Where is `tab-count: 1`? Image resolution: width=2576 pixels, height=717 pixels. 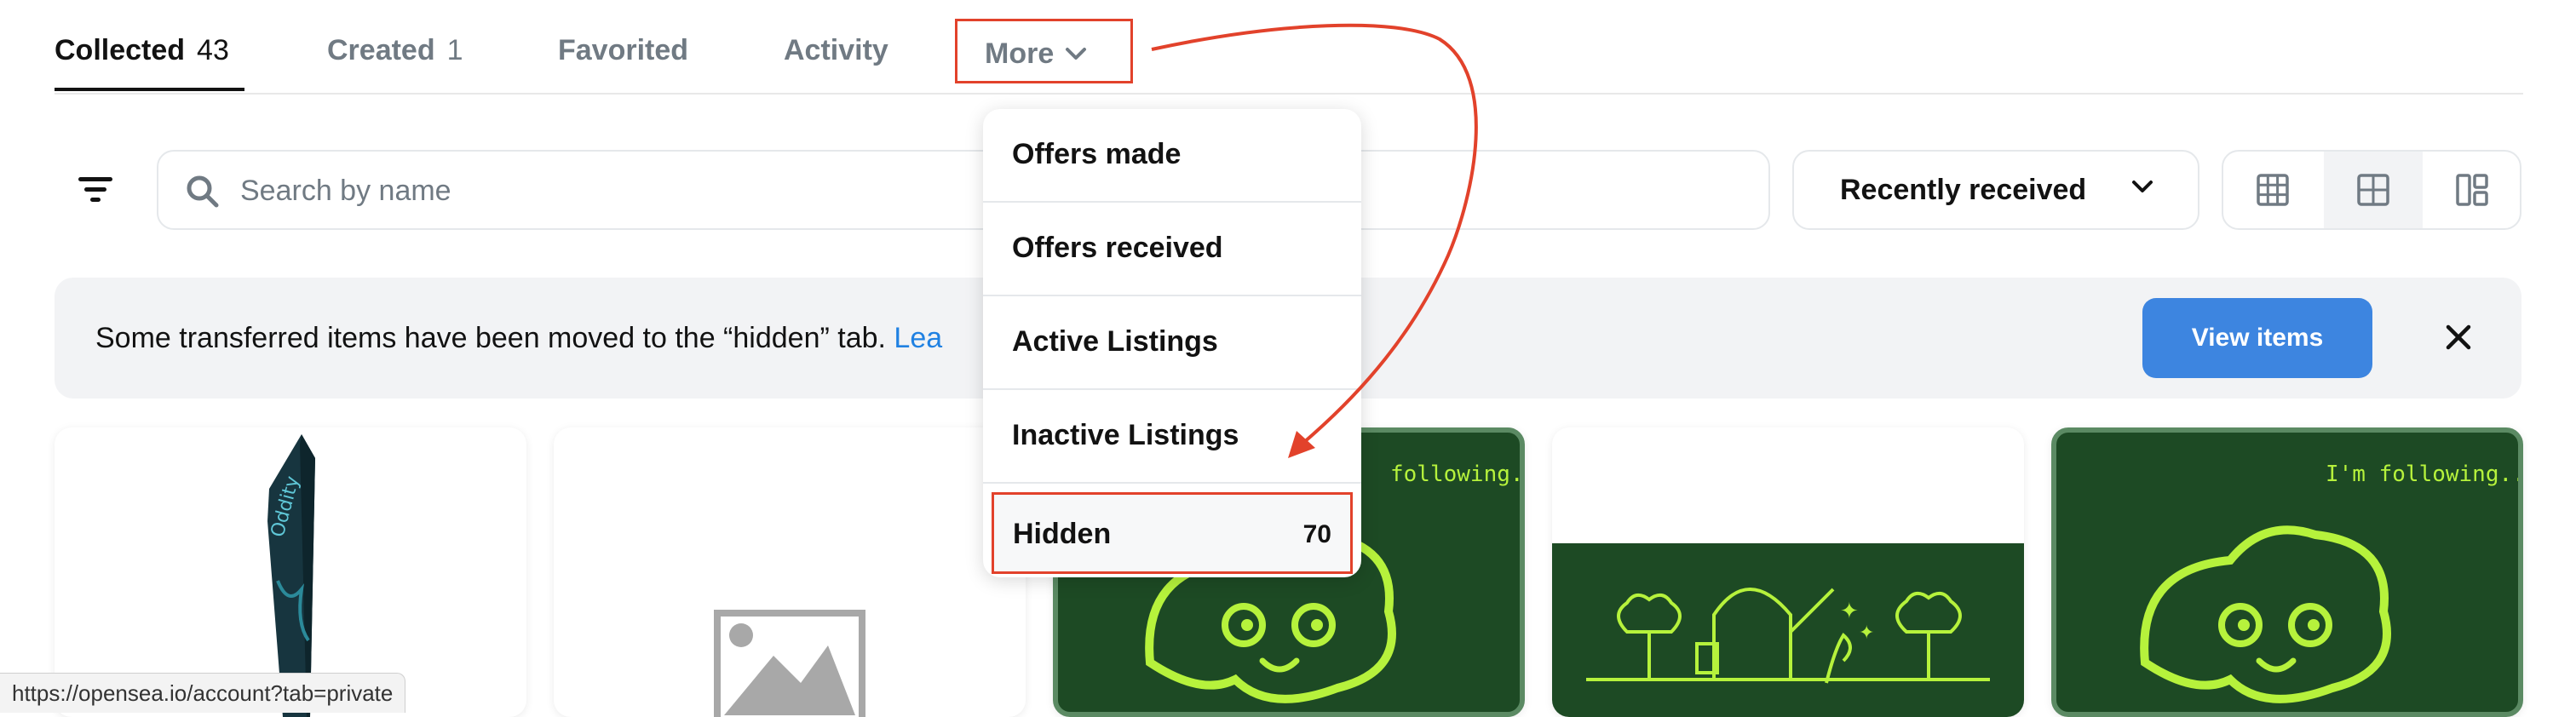
tab-count: 1 is located at coordinates (455, 50).